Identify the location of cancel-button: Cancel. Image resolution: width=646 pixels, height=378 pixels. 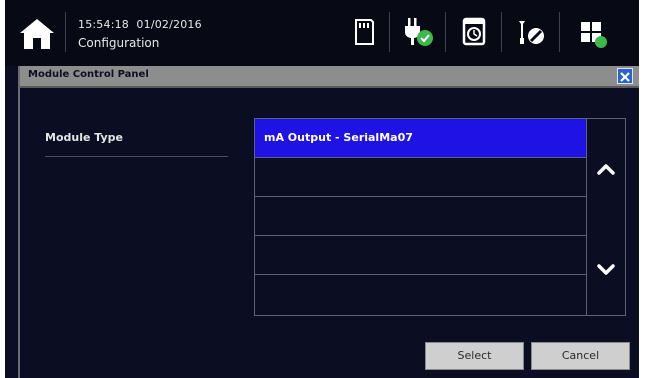
(580, 356).